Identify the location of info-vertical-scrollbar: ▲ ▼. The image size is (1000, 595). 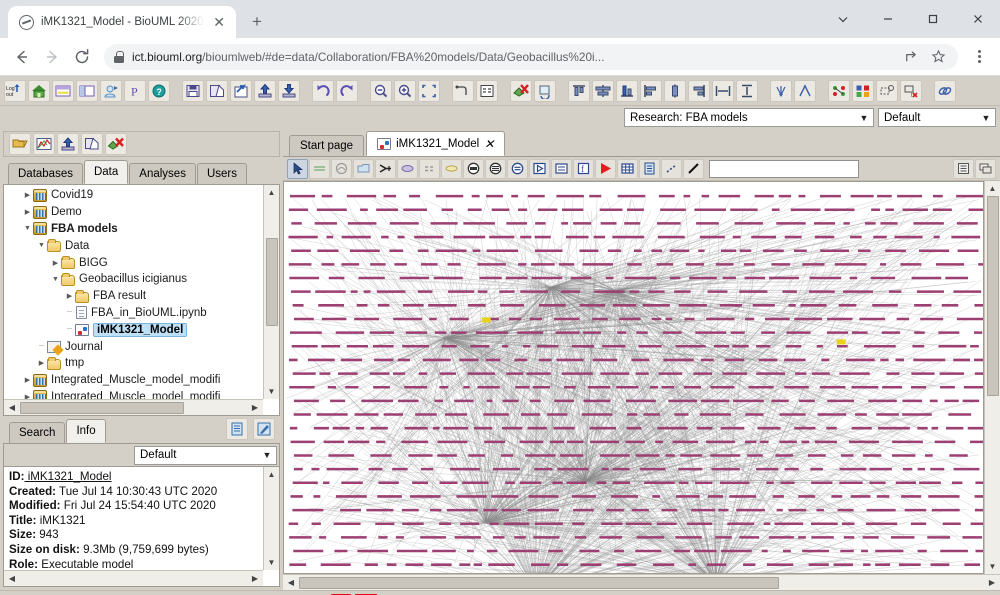
(271, 518).